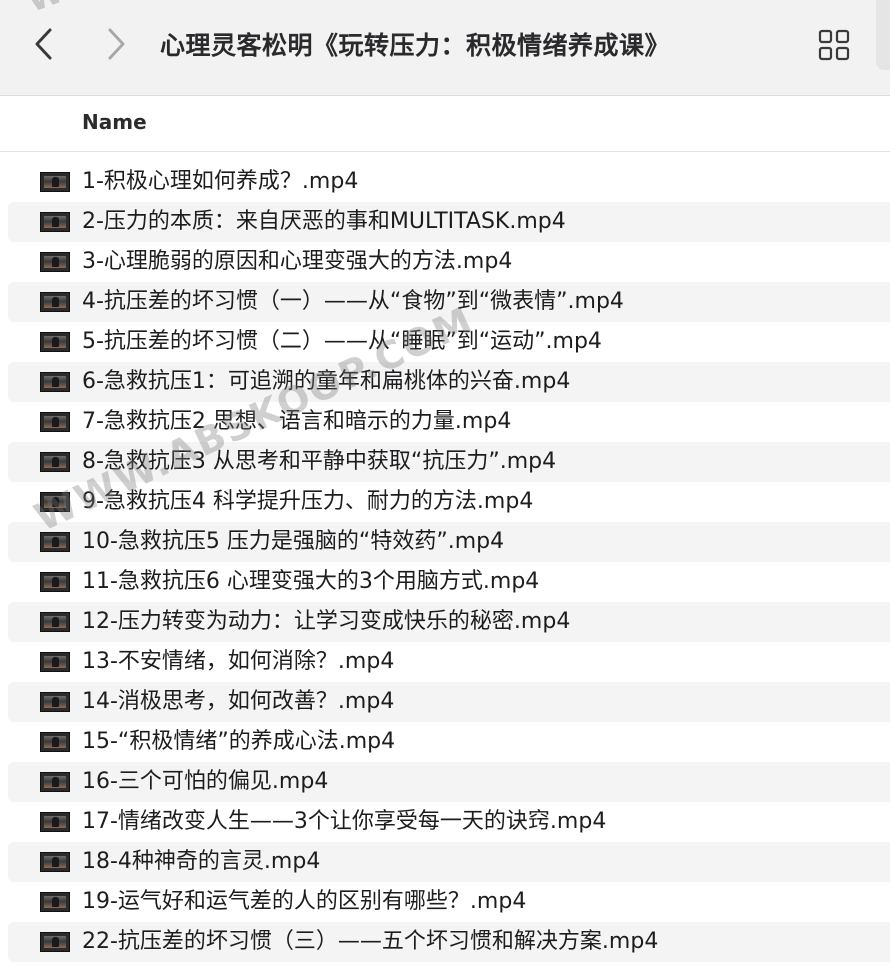 The image size is (890, 976). I want to click on file-name: 12-压力转变为动力：让学习变成快乐的秘密.mp4, so click(326, 621).